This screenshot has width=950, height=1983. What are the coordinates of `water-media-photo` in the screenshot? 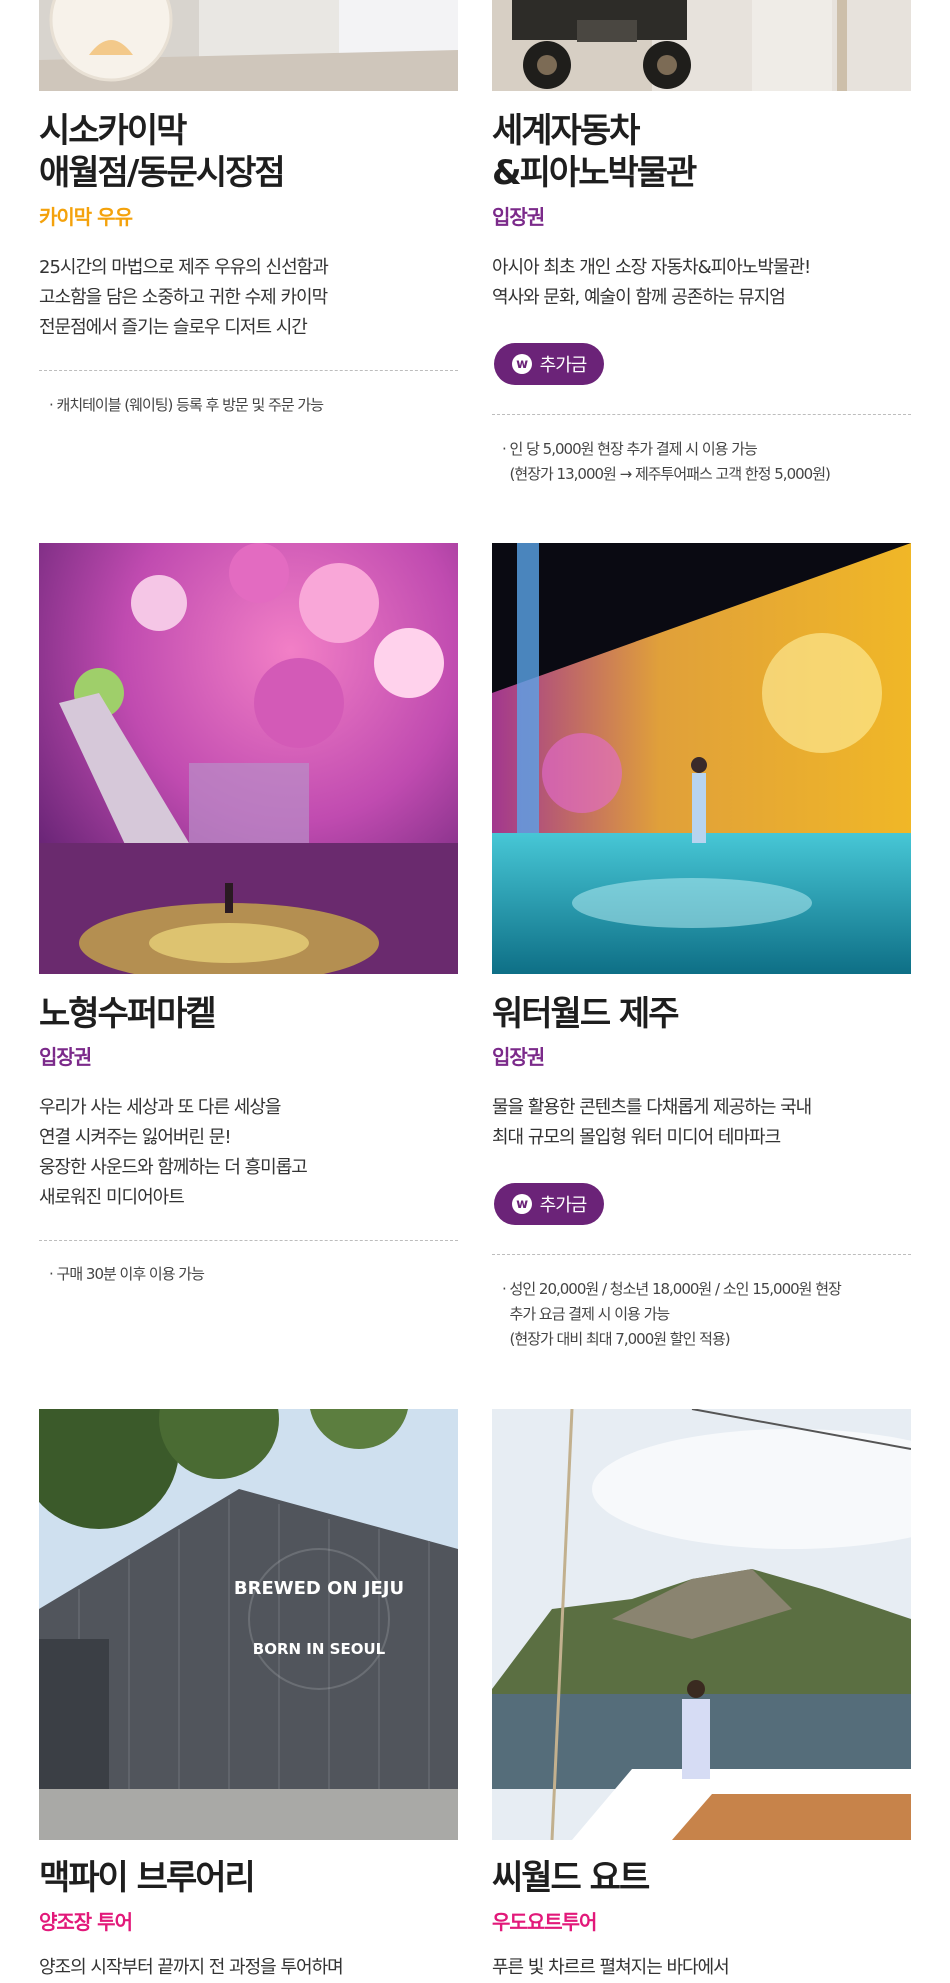 It's located at (701, 758).